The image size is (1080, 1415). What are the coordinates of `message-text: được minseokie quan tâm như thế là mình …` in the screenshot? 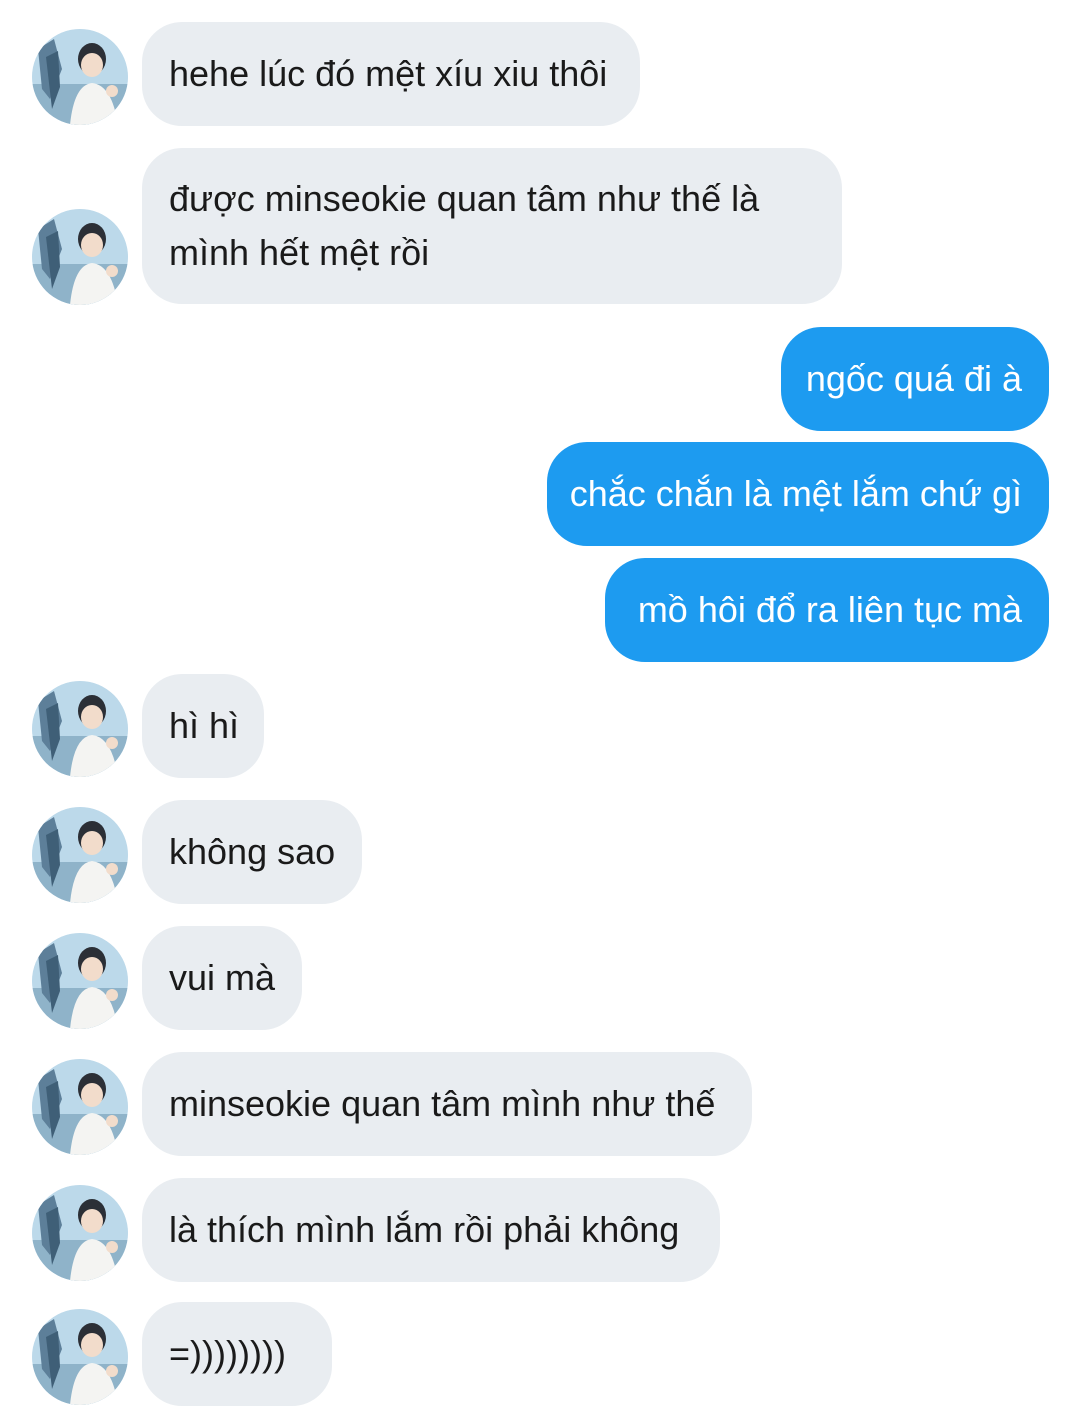 It's located at (464, 225).